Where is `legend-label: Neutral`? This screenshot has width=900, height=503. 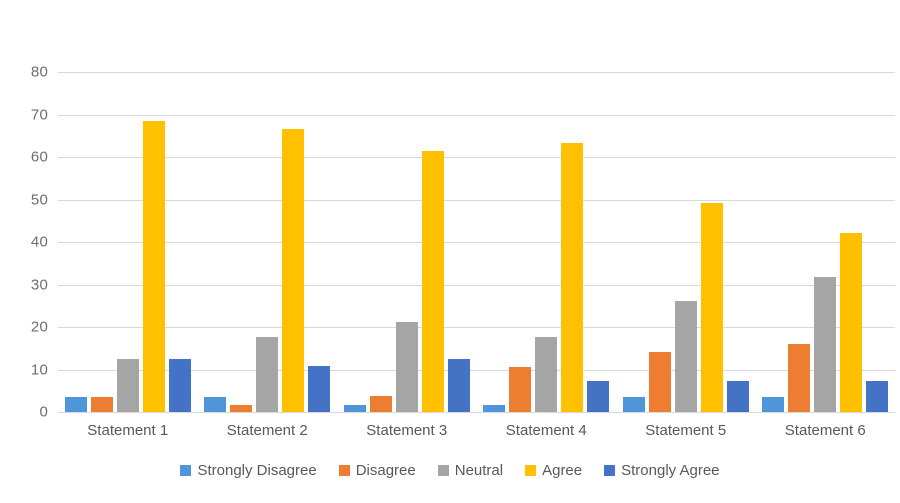
legend-label: Neutral is located at coordinates (479, 470).